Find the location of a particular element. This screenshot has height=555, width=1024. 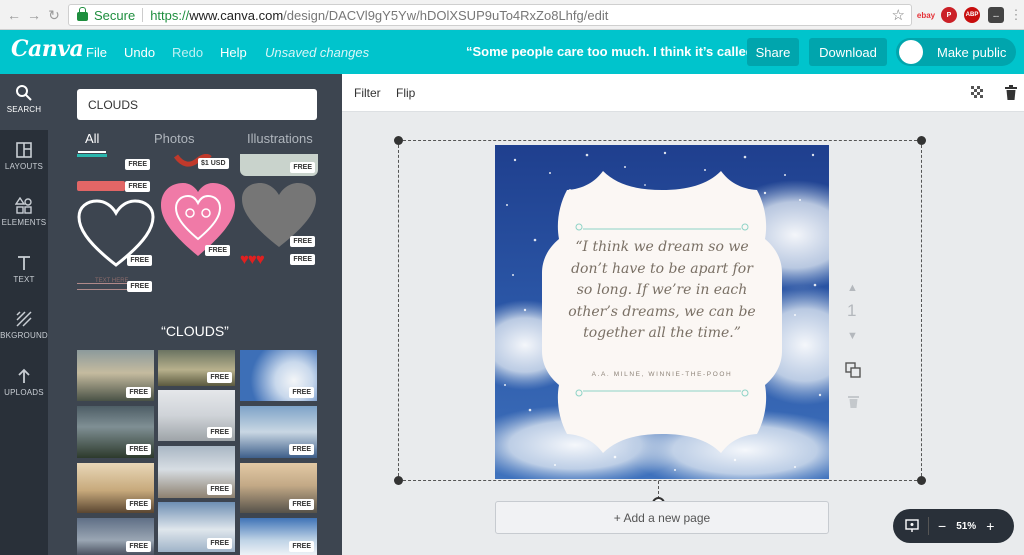

layouts-icon is located at coordinates (24, 150).